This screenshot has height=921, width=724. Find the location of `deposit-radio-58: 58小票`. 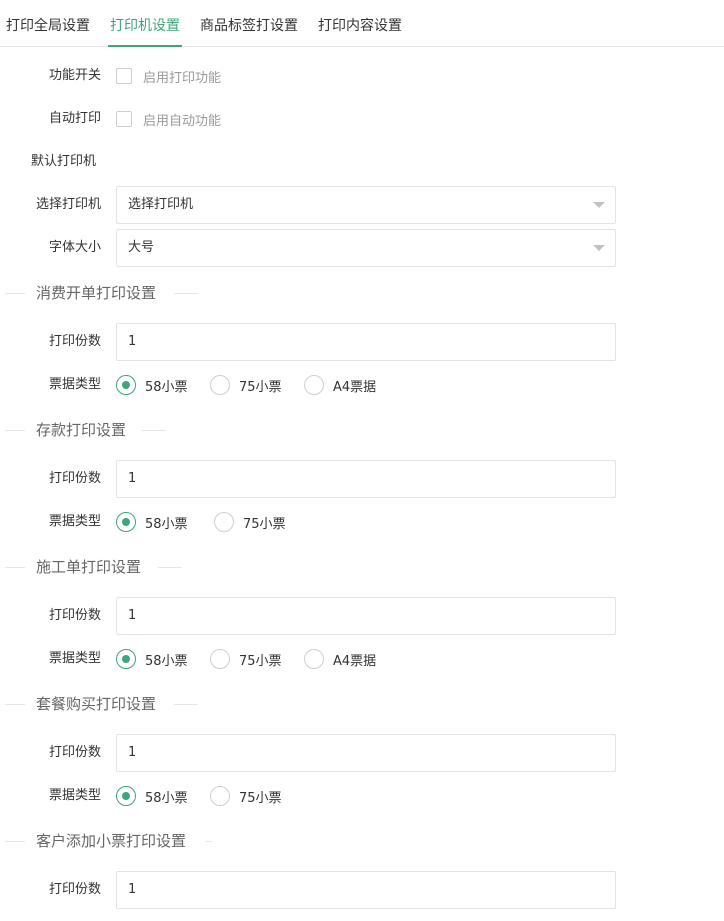

deposit-radio-58: 58小票 is located at coordinates (152, 522).